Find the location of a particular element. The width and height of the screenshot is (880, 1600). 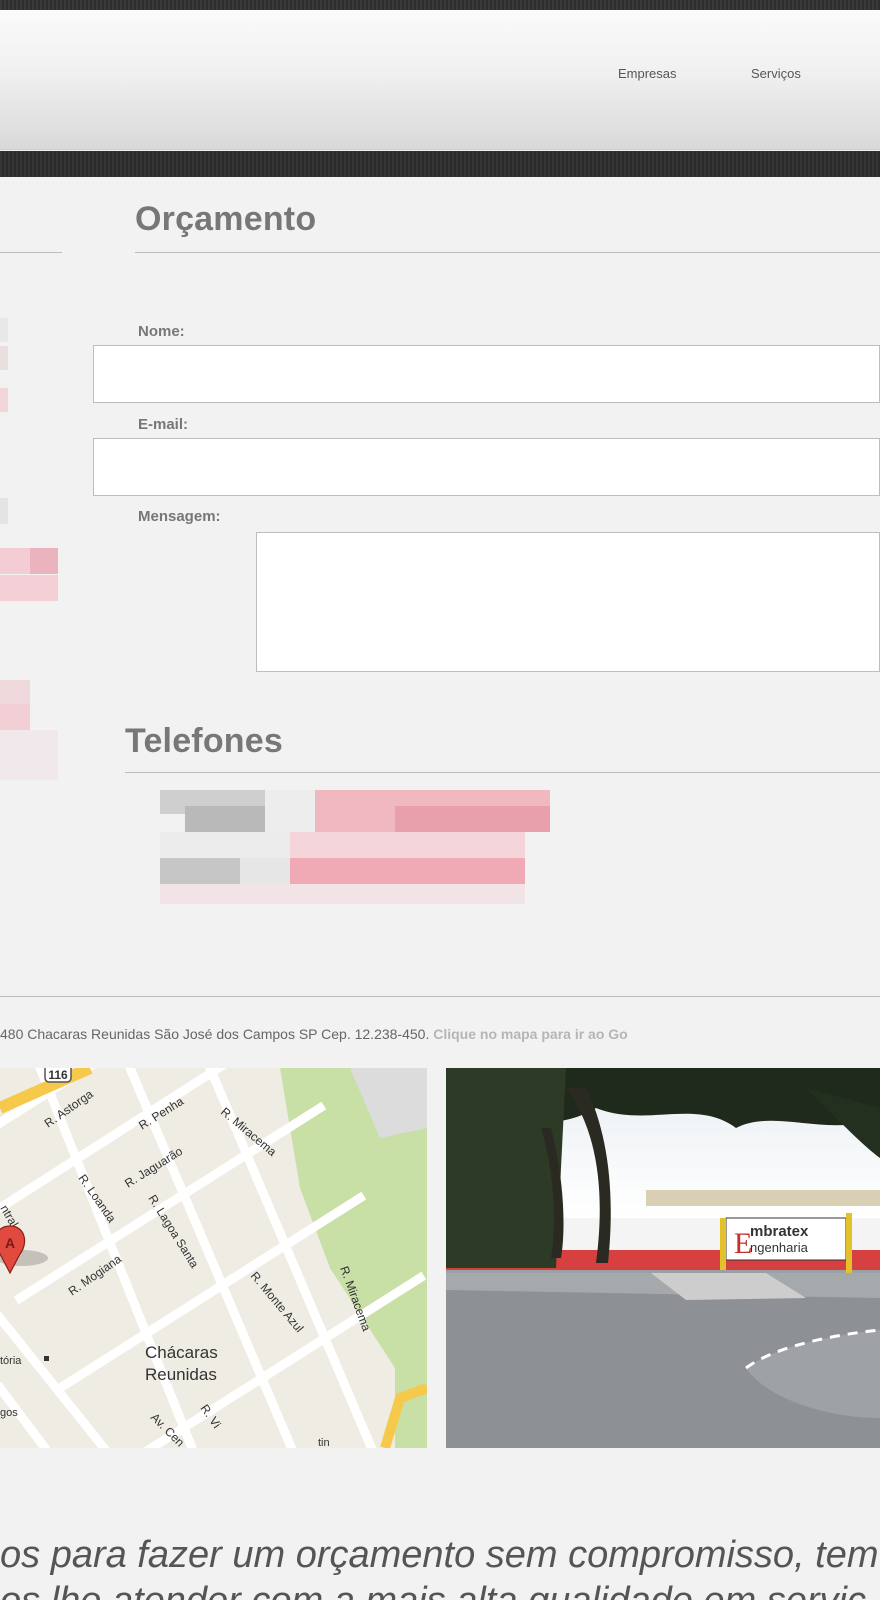

svg-text: gos is located at coordinates (9, 1413).